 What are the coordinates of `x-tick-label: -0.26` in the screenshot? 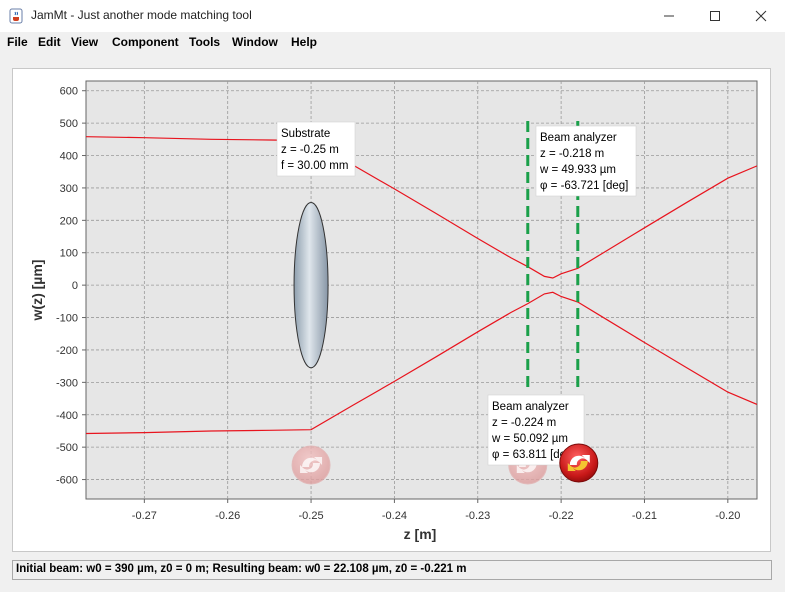 It's located at (227, 516).